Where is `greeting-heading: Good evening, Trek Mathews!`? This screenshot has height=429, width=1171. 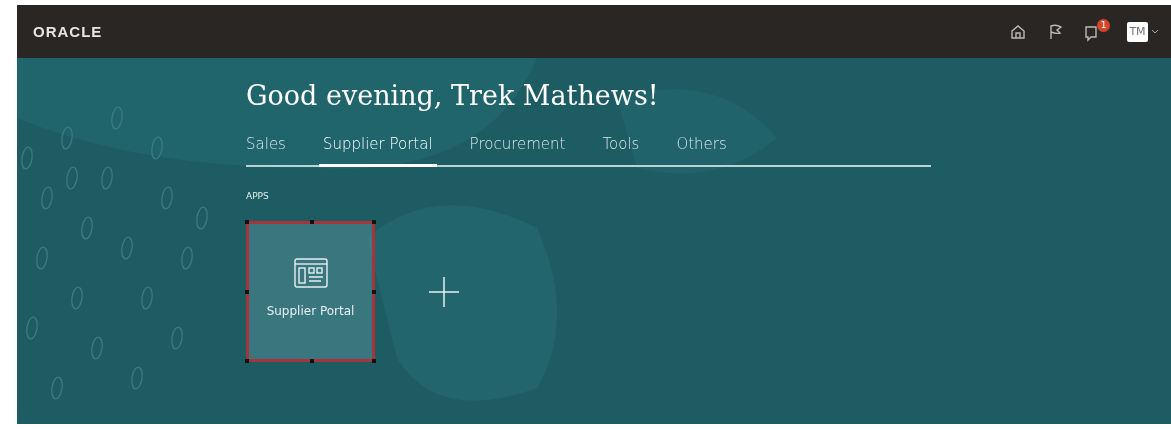
greeting-heading: Good evening, Trek Mathews! is located at coordinates (453, 95).